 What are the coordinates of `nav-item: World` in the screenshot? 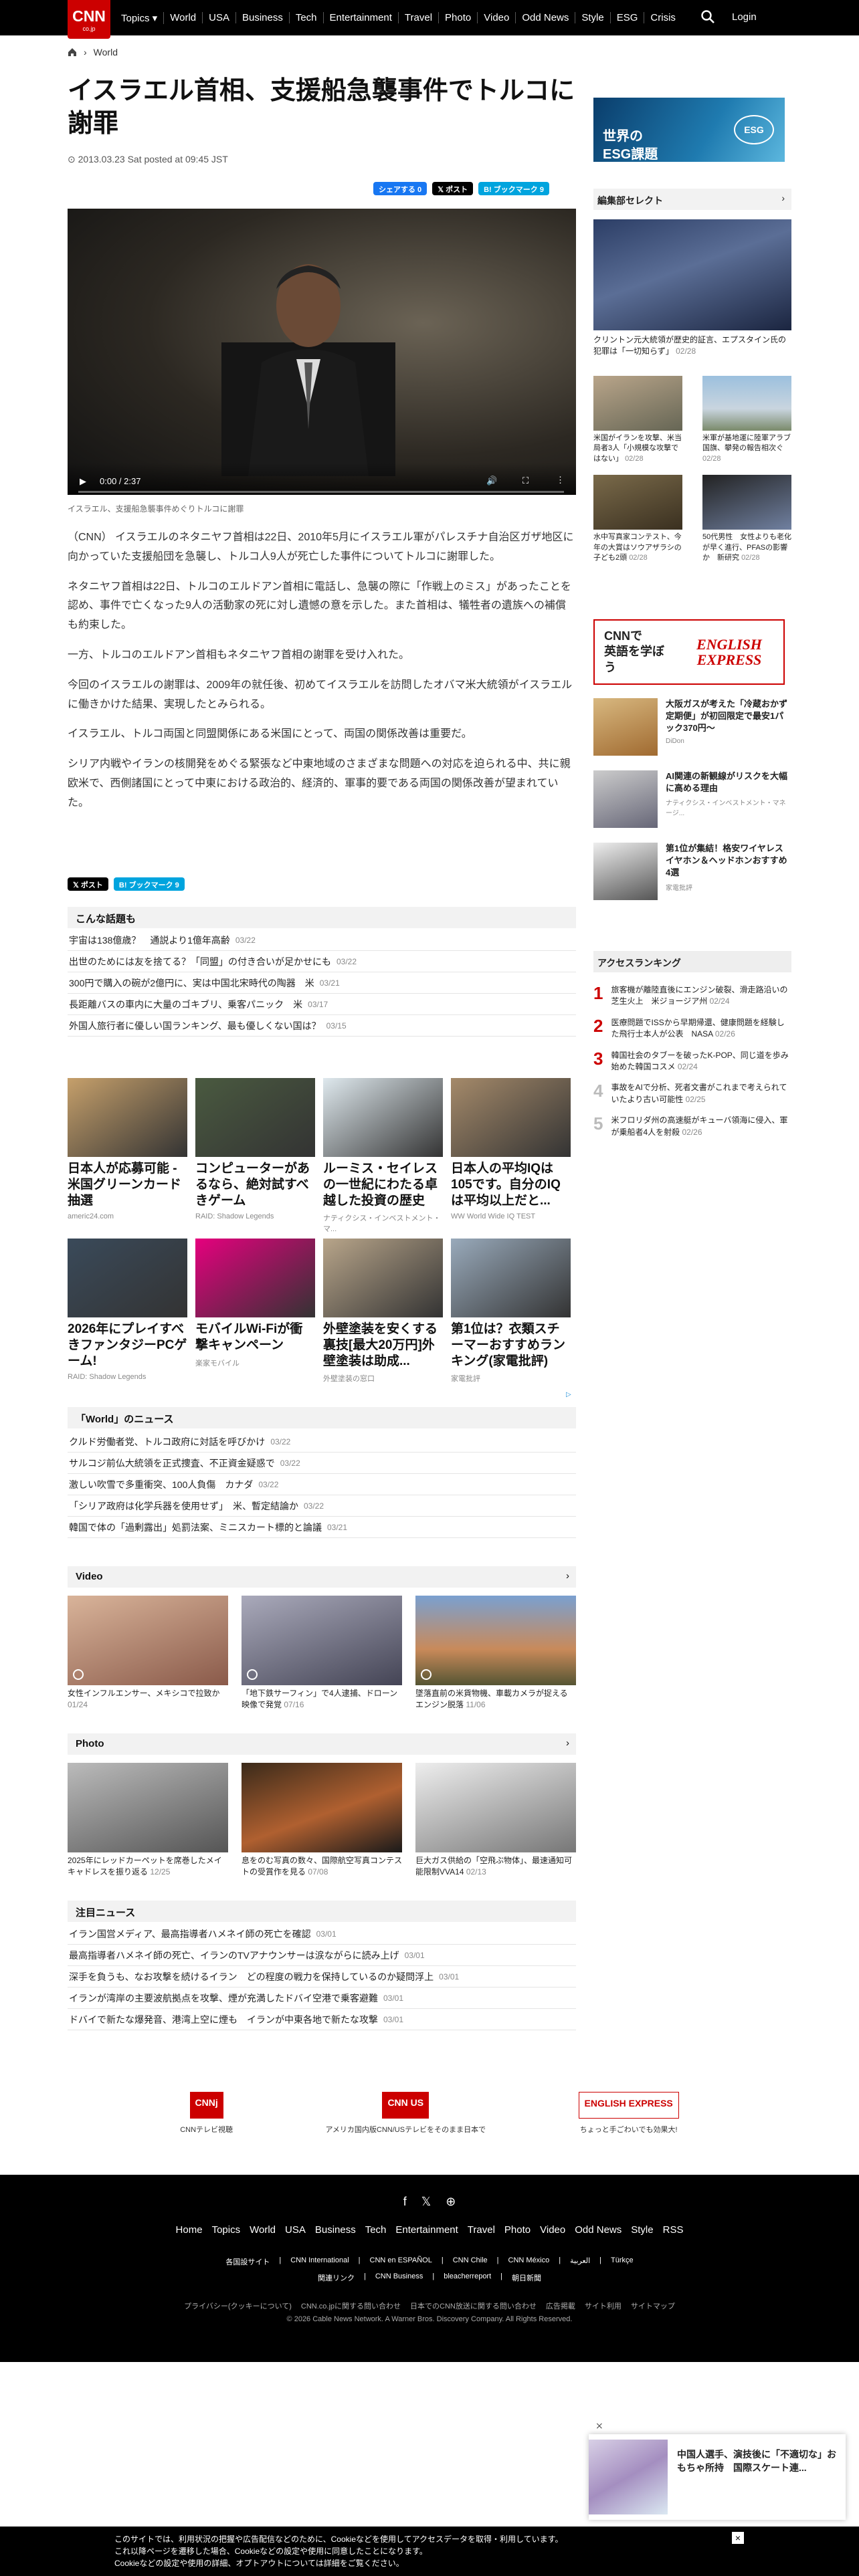 It's located at (183, 17).